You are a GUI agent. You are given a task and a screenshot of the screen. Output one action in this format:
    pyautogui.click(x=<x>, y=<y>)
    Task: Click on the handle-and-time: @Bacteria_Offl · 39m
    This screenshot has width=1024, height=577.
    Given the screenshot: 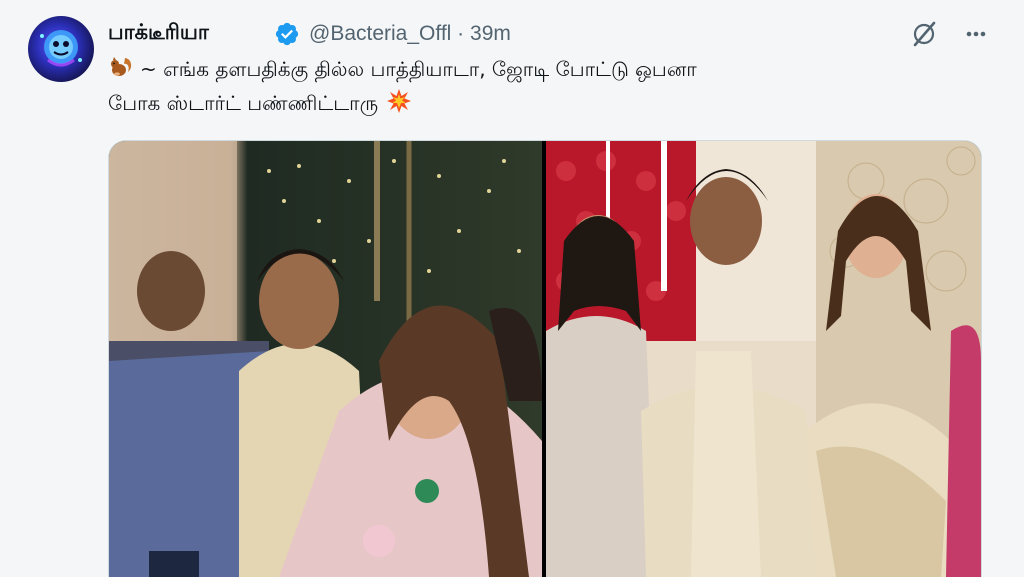 What is the action you would take?
    pyautogui.click(x=410, y=34)
    